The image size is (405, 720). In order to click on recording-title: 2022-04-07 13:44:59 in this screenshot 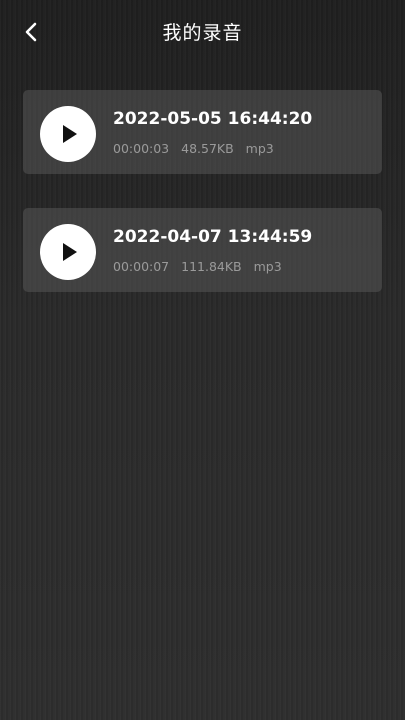, I will do `click(213, 237)`.